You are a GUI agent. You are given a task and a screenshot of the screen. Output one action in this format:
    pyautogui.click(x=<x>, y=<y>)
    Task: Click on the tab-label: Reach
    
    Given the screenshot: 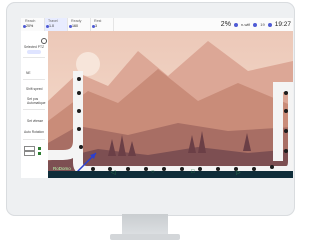 What is the action you would take?
    pyautogui.click(x=30, y=21)
    